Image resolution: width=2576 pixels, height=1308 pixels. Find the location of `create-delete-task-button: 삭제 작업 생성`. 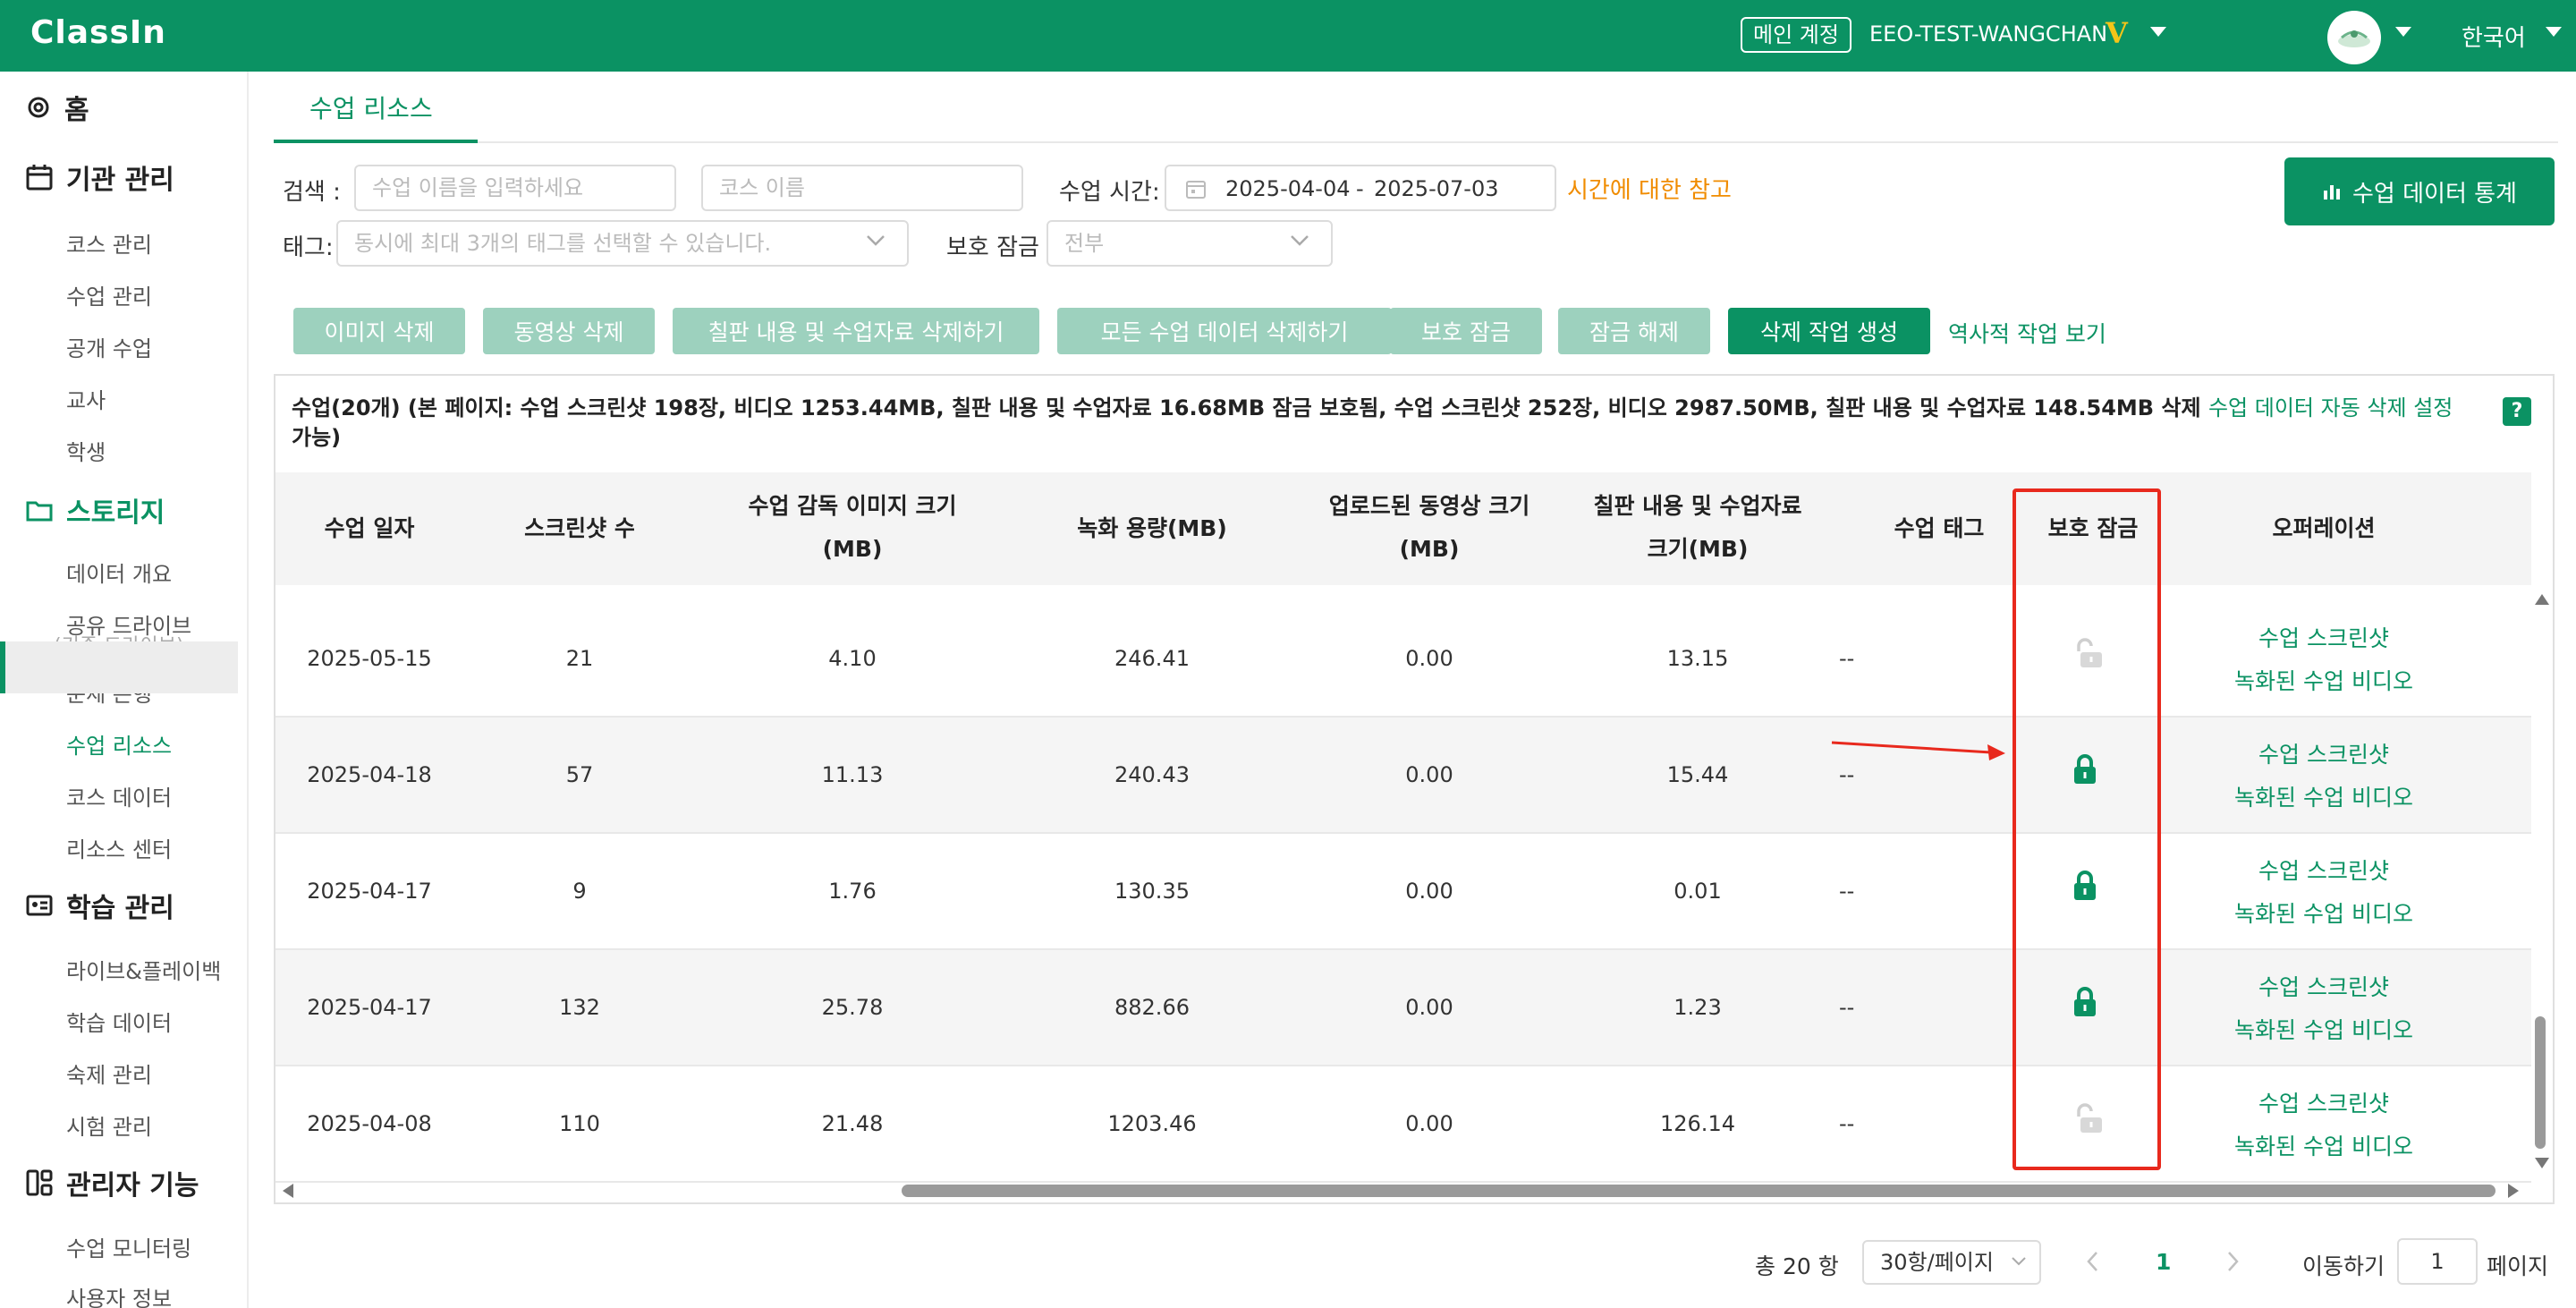

create-delete-task-button: 삭제 작업 생성 is located at coordinates (1829, 331).